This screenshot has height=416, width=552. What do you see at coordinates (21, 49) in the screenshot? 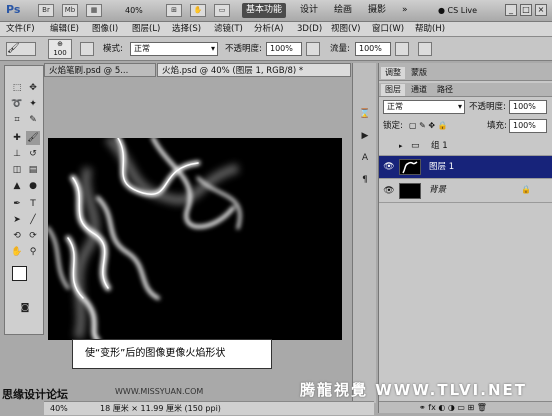
I see `brush-preset-picker: 🖌` at bounding box center [21, 49].